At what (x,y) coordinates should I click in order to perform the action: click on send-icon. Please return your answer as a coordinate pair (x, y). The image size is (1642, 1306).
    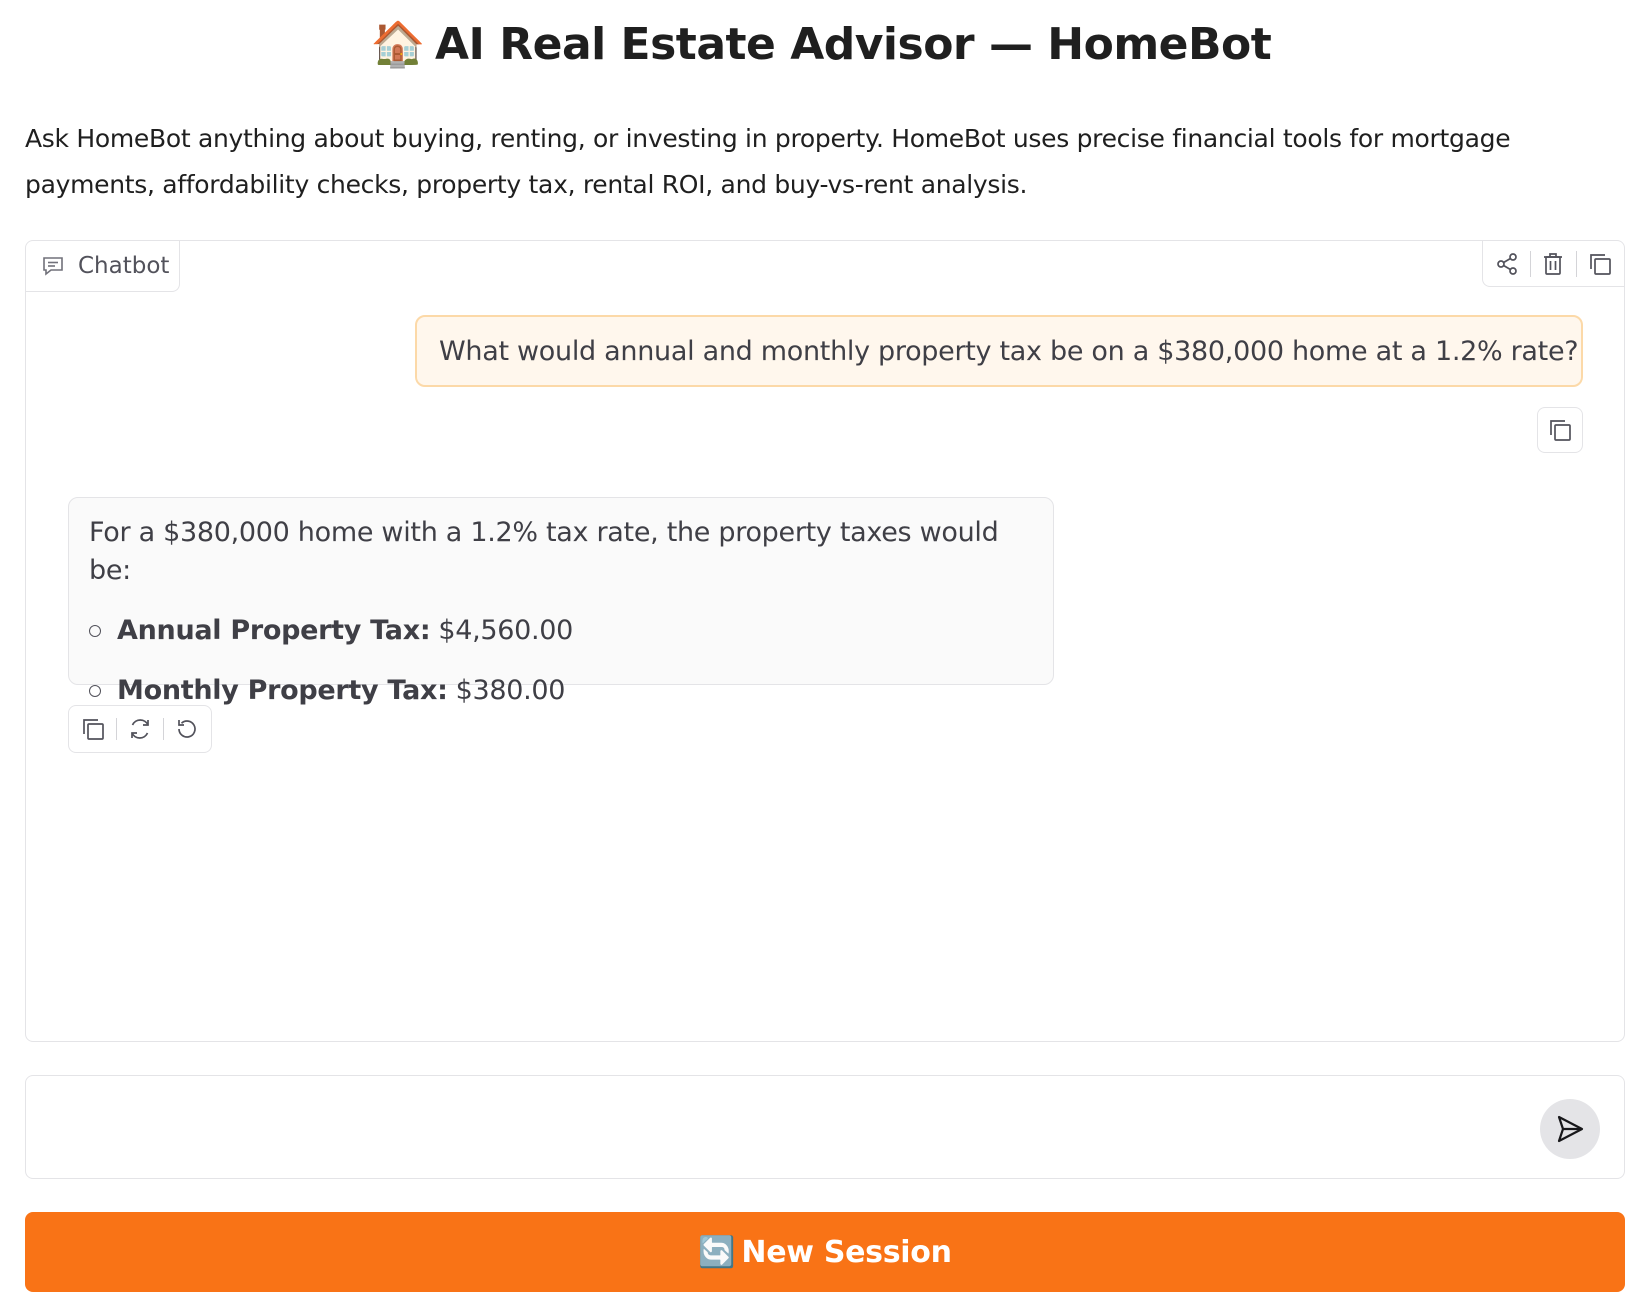
    Looking at the image, I should click on (1570, 1129).